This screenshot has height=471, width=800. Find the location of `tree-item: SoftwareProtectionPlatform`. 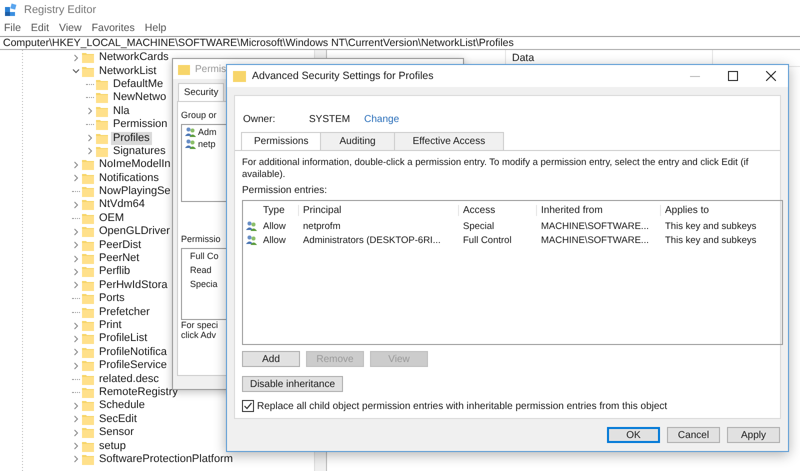

tree-item: SoftwareProtectionPlatform is located at coordinates (166, 459).